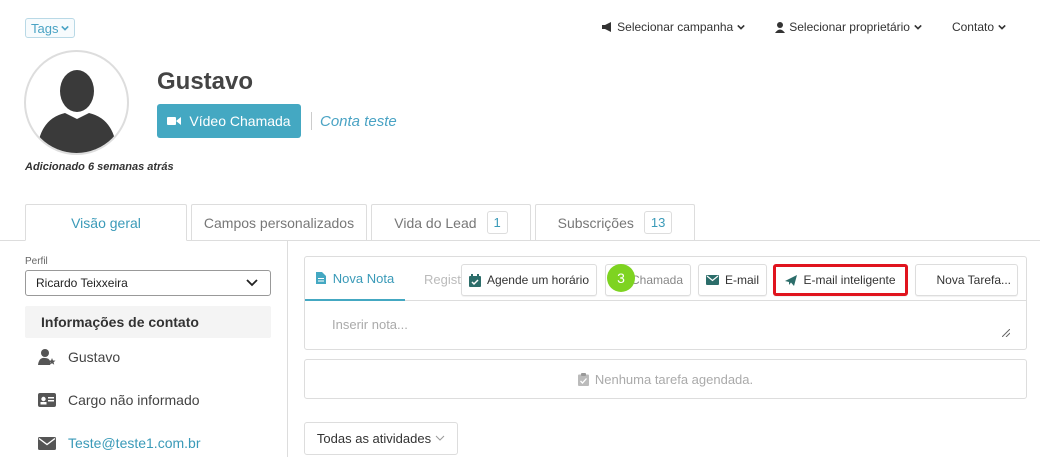 The width and height of the screenshot is (1040, 457). What do you see at coordinates (443, 279) in the screenshot?
I see `tab-register-label: Registrar` at bounding box center [443, 279].